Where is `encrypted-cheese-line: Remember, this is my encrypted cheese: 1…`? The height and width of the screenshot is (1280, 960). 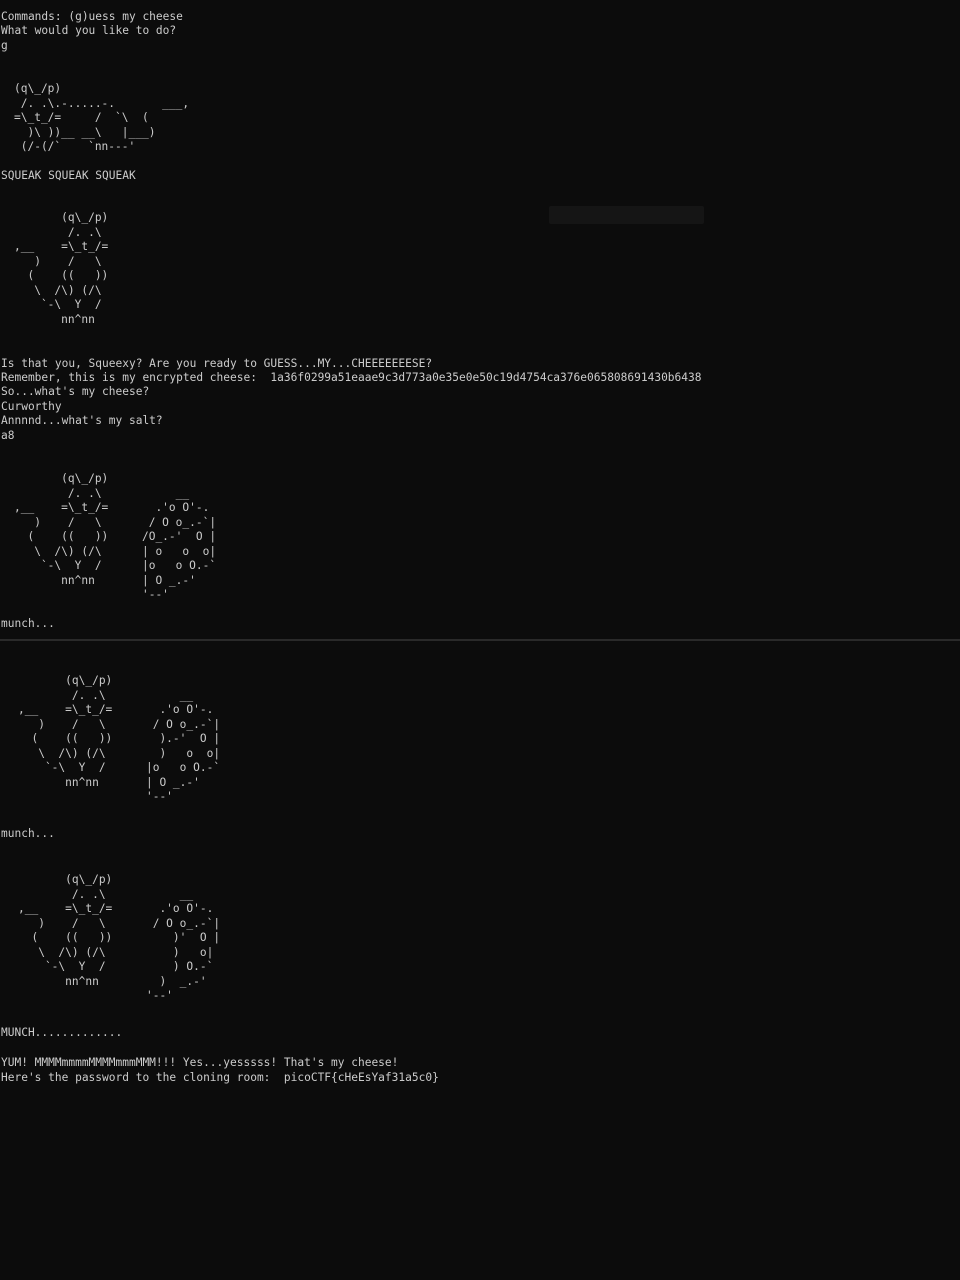 encrypted-cheese-line: Remember, this is my encrypted cheese: 1… is located at coordinates (351, 377).